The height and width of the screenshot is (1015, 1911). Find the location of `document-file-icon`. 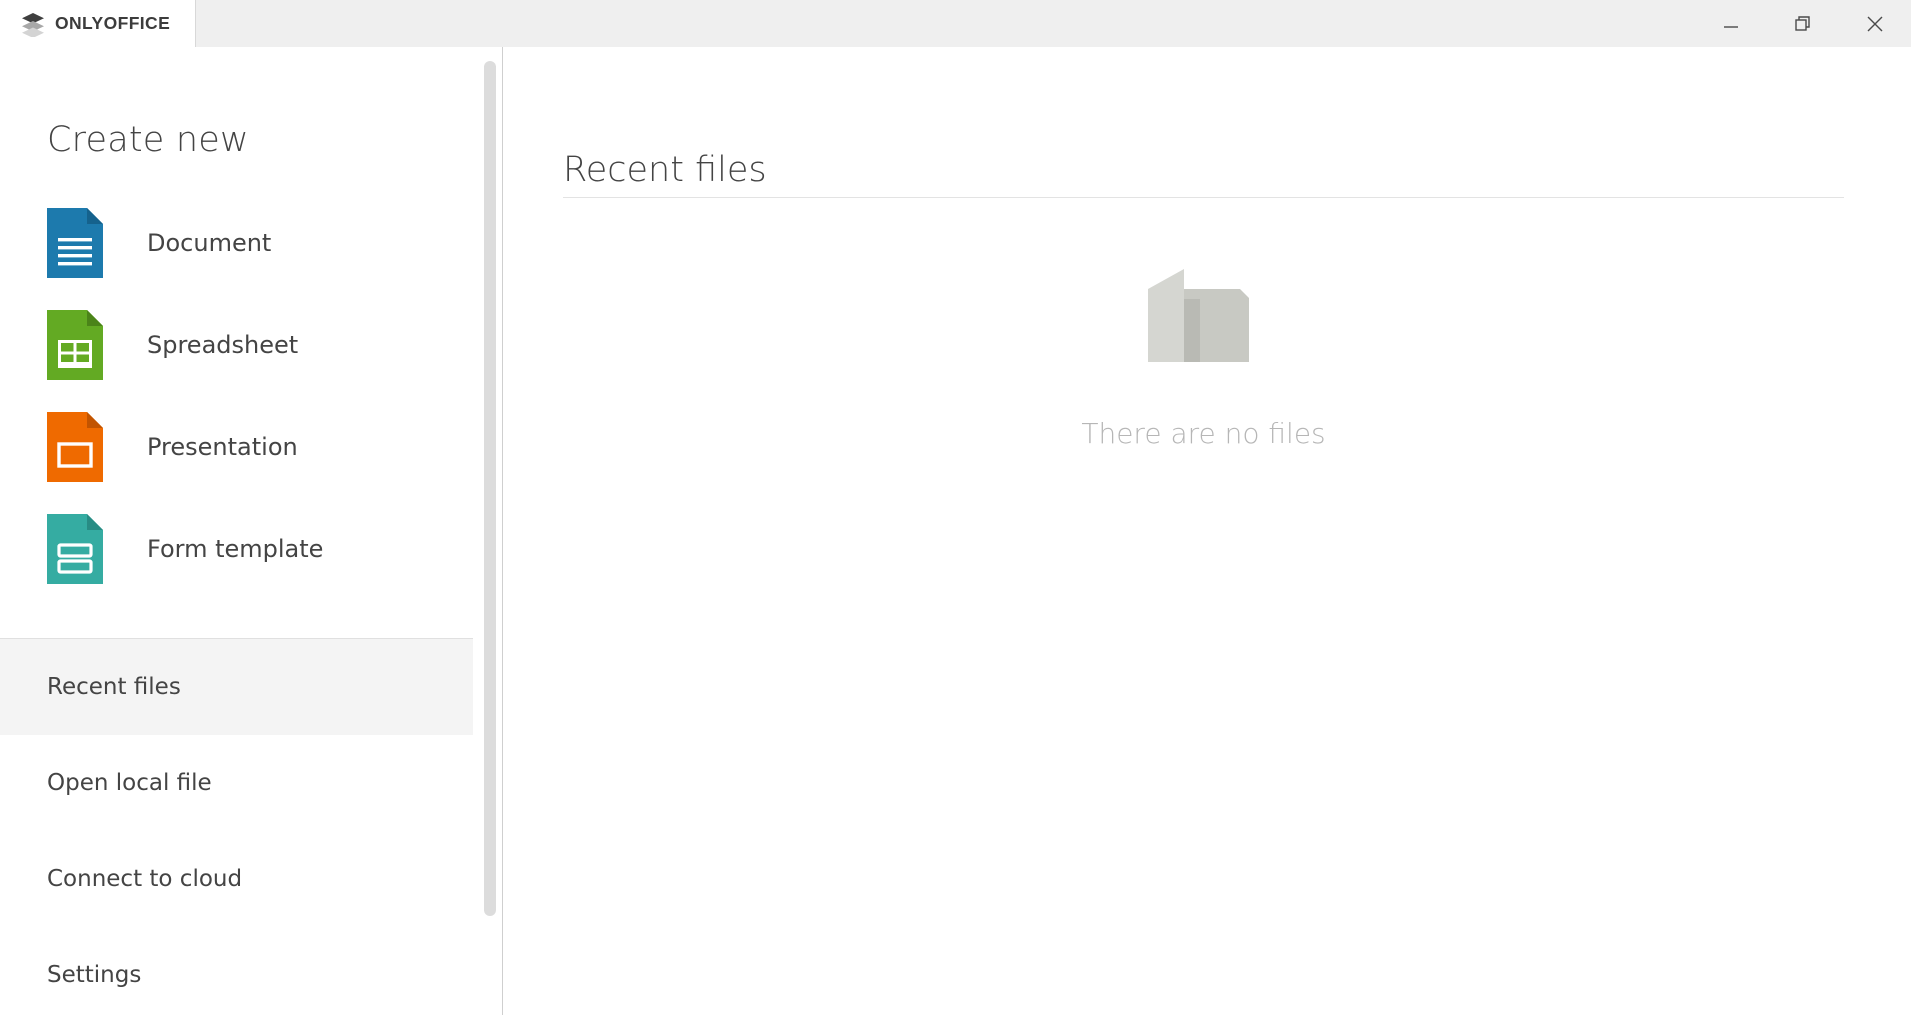

document-file-icon is located at coordinates (75, 243).